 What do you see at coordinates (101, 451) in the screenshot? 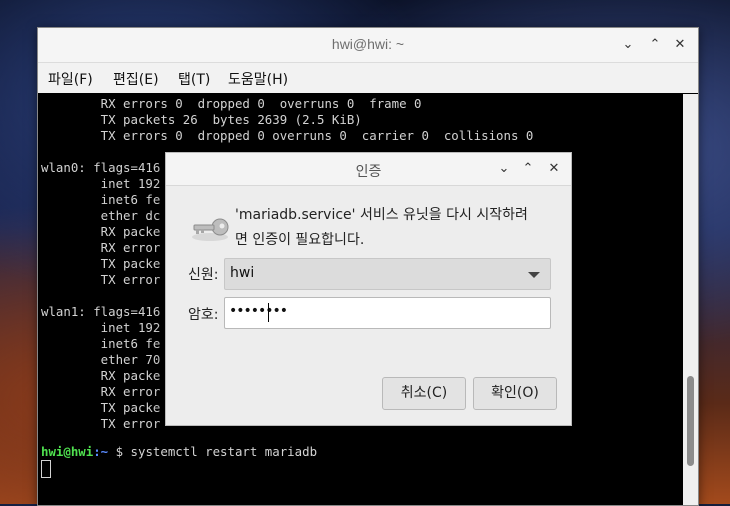
I see `prompt-path: :~` at bounding box center [101, 451].